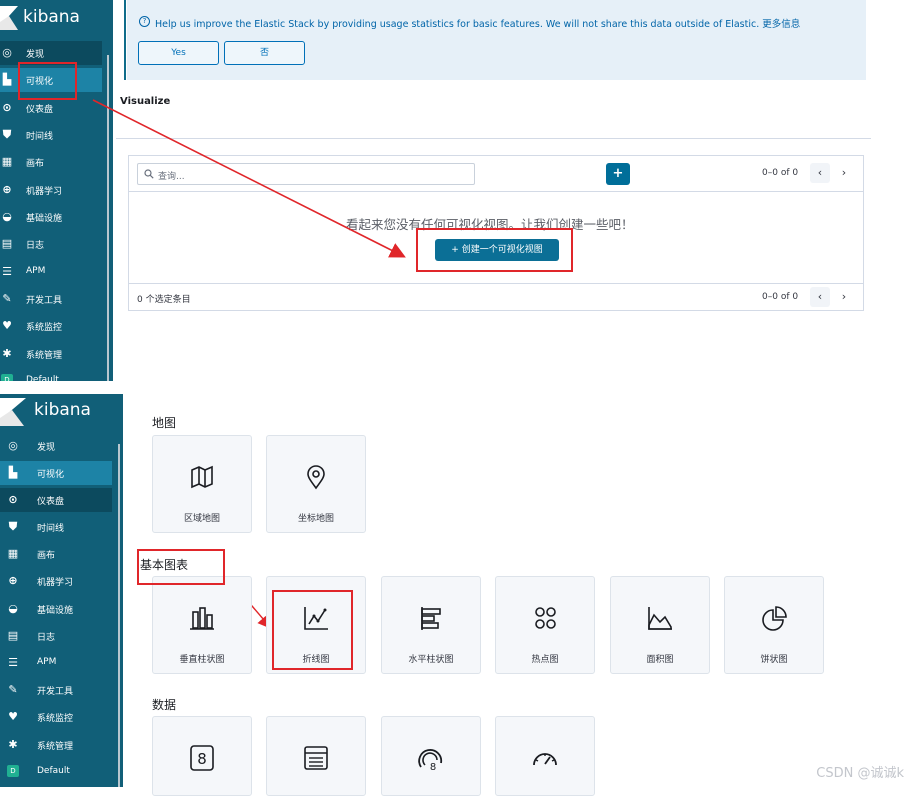 The width and height of the screenshot is (908, 796). What do you see at coordinates (13, 499) in the screenshot?
I see `dashboard-icon: ⊙` at bounding box center [13, 499].